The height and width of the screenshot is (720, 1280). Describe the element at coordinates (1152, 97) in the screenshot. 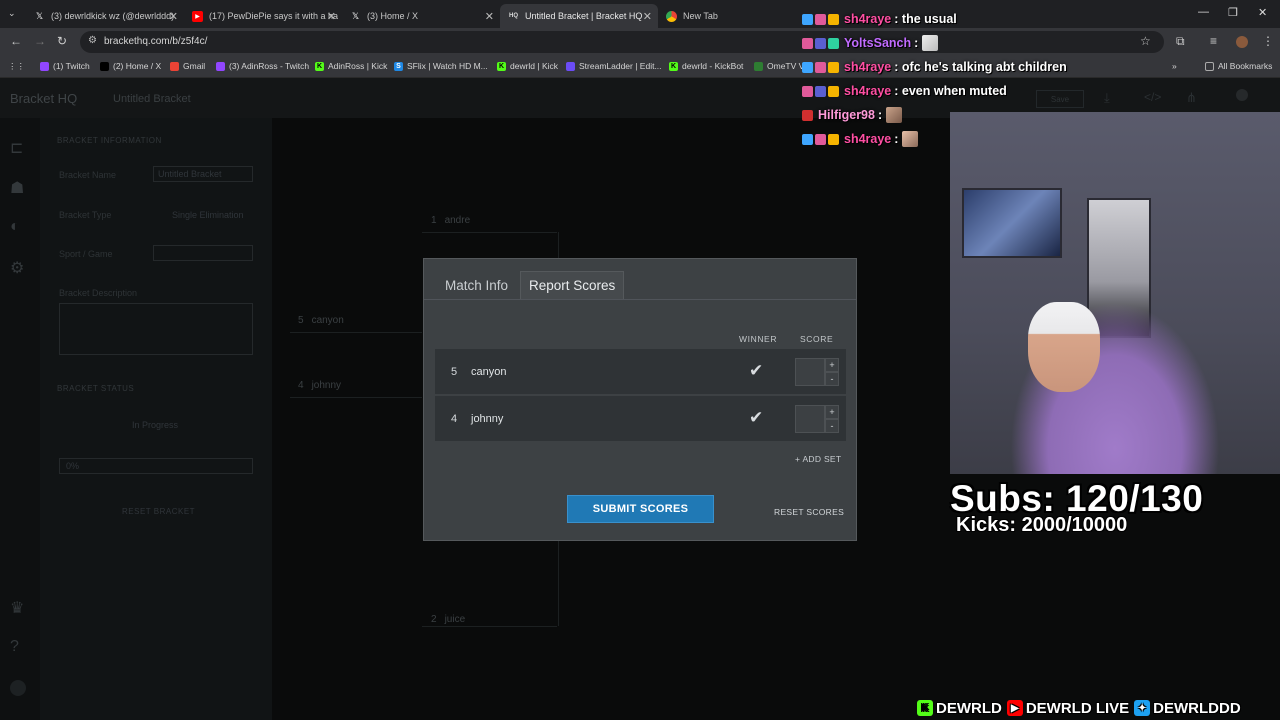

I see `embed-icon: </>` at that location.